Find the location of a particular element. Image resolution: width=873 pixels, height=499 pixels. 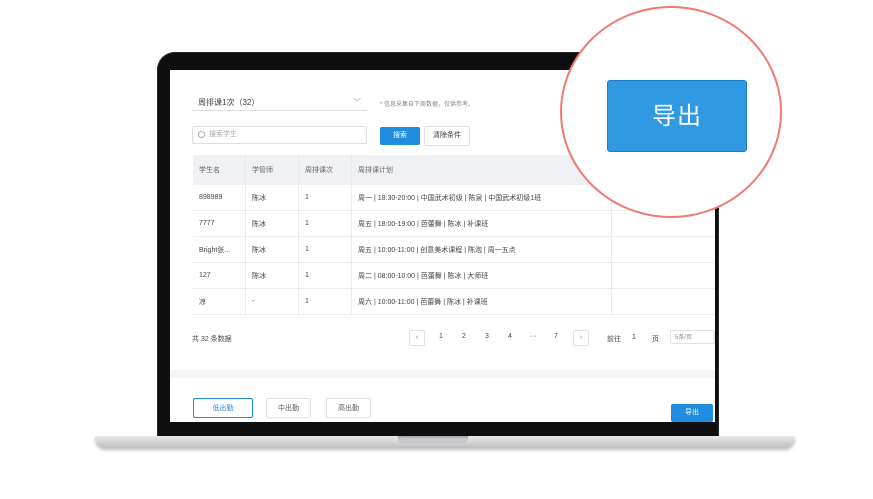

goto-page-input: 1 is located at coordinates (634, 337).